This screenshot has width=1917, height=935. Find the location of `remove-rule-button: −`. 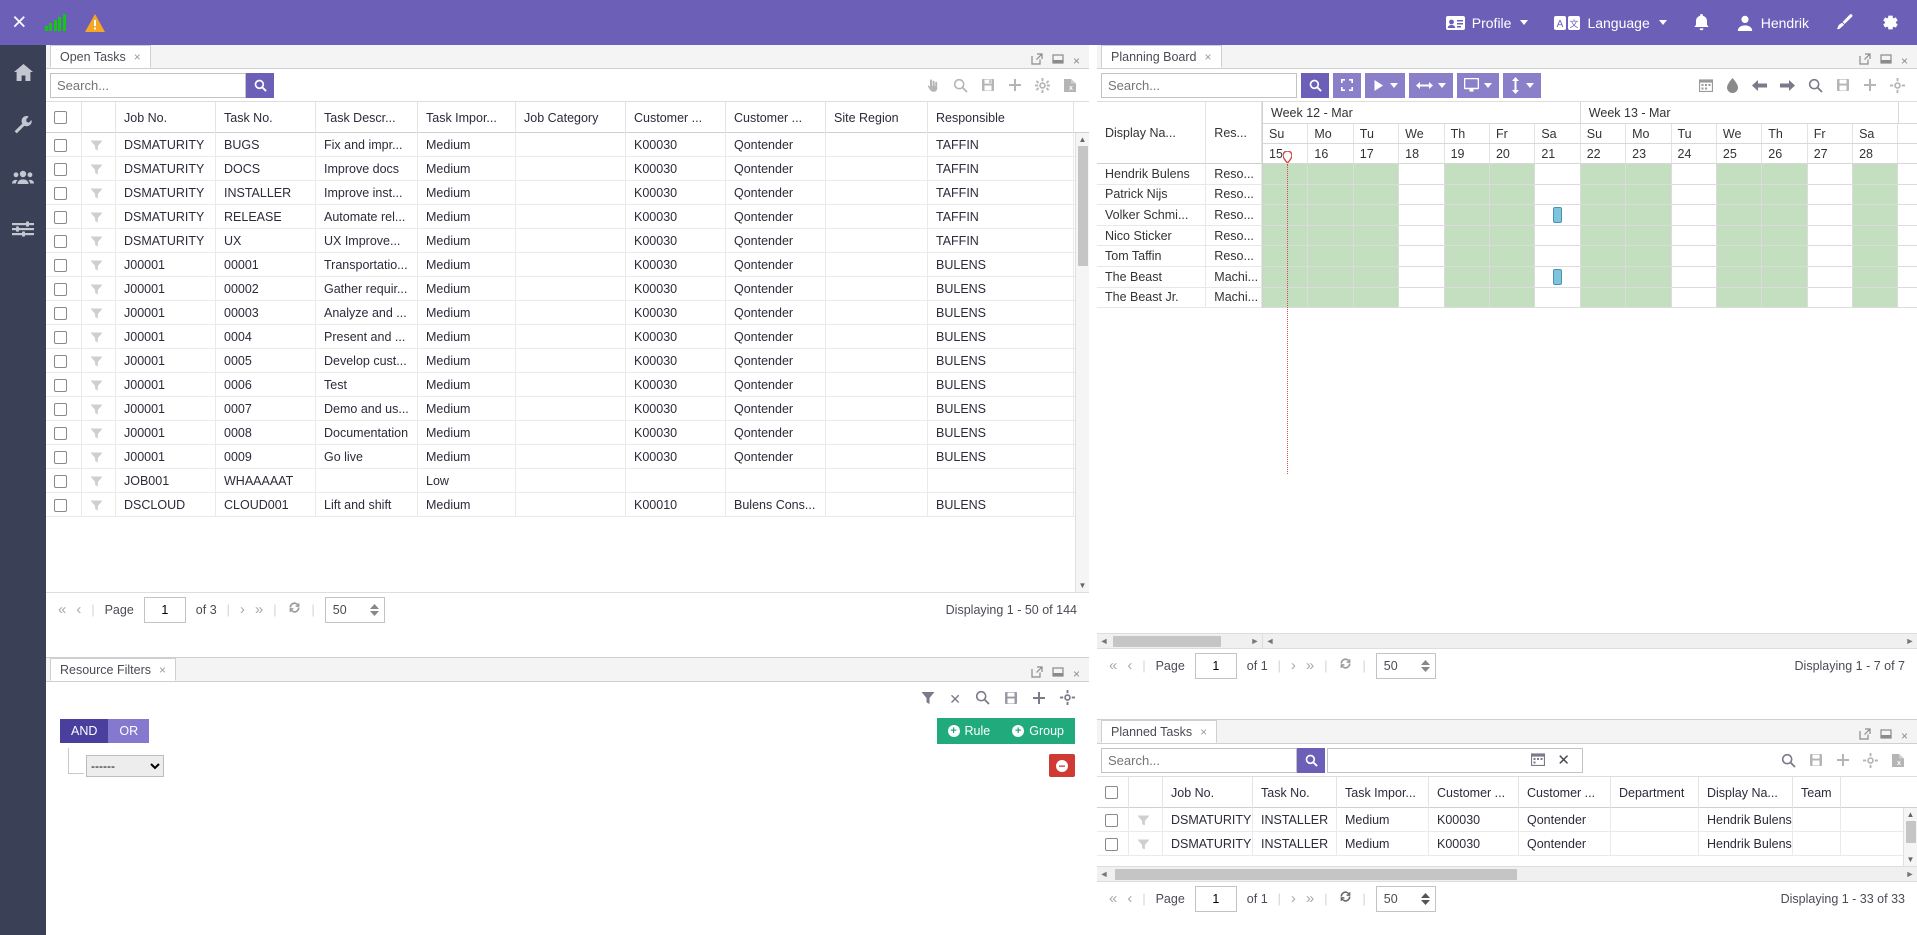

remove-rule-button: − is located at coordinates (1062, 765).